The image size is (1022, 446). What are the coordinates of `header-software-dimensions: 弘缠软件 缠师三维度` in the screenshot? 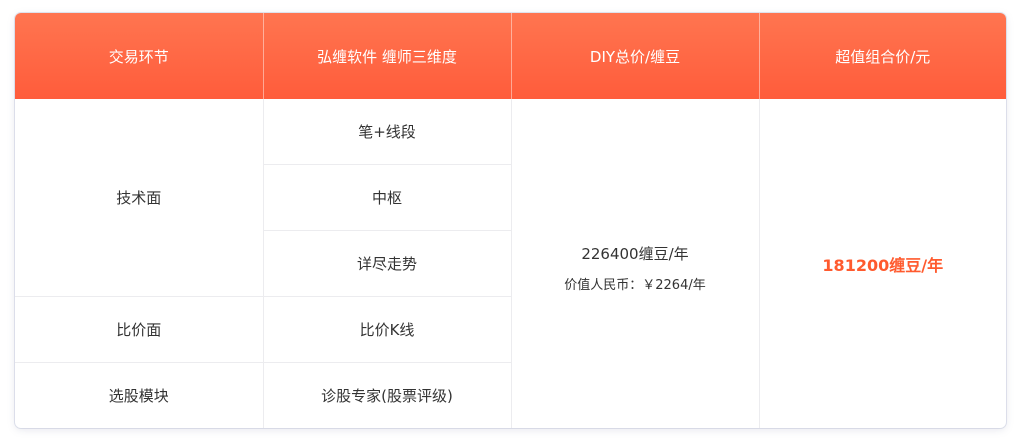 It's located at (387, 56).